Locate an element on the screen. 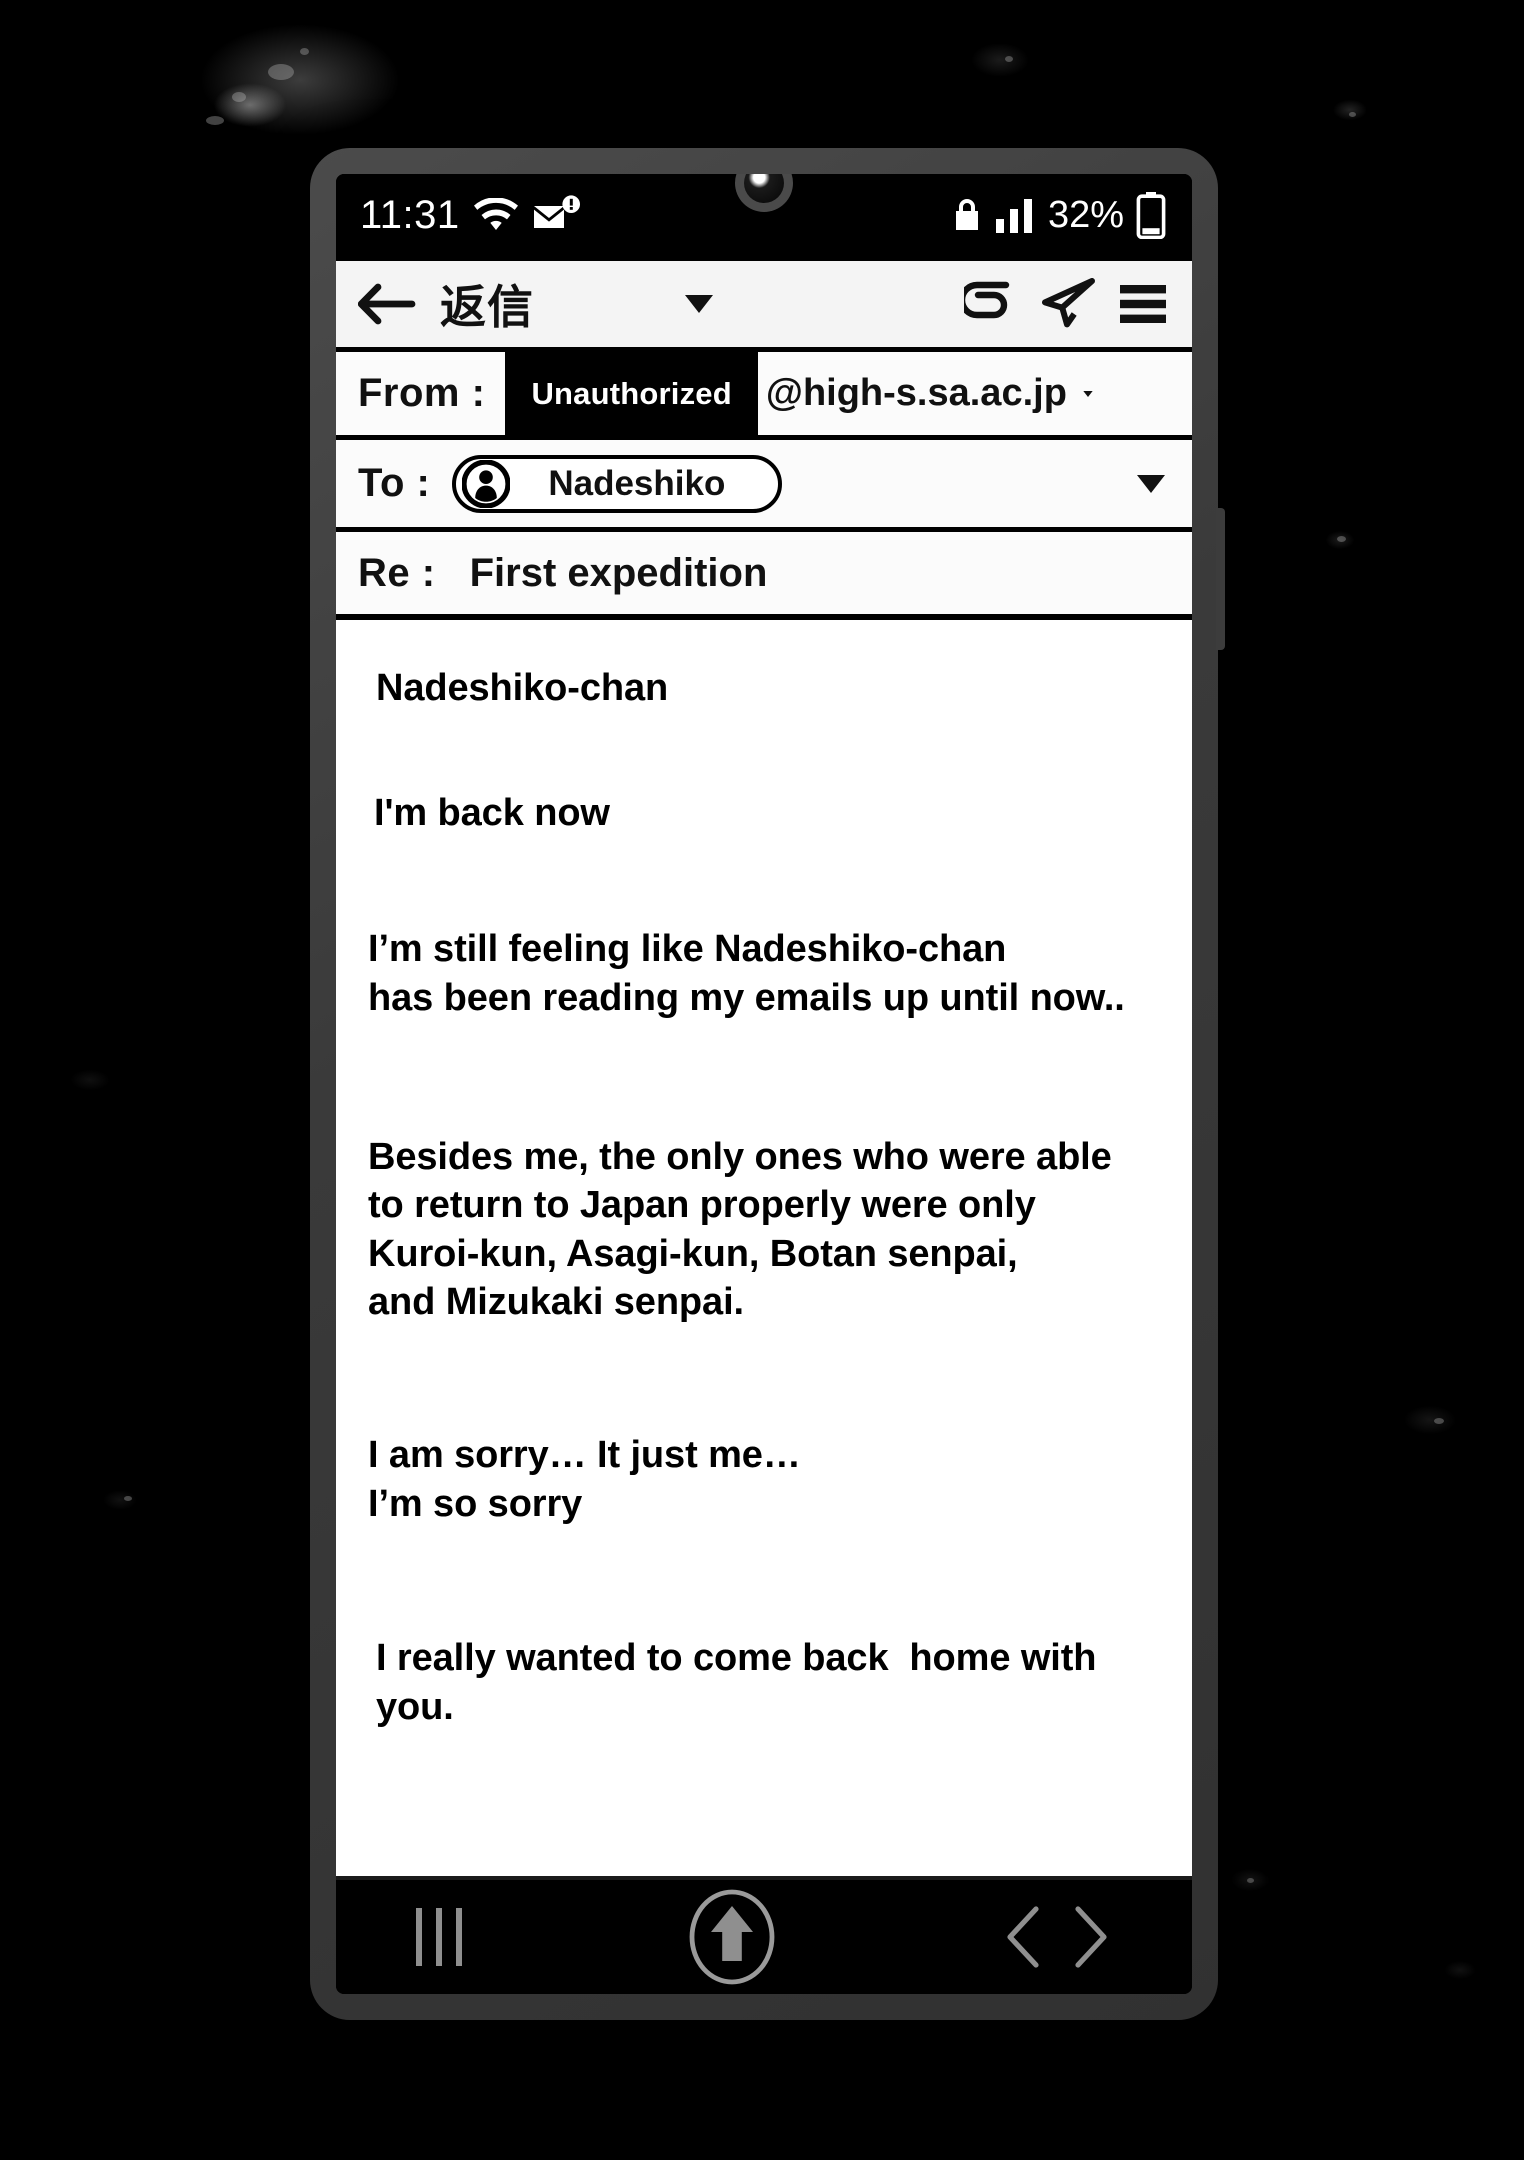 The height and width of the screenshot is (2160, 1524). send-paper-plane-icon is located at coordinates (1068, 304).